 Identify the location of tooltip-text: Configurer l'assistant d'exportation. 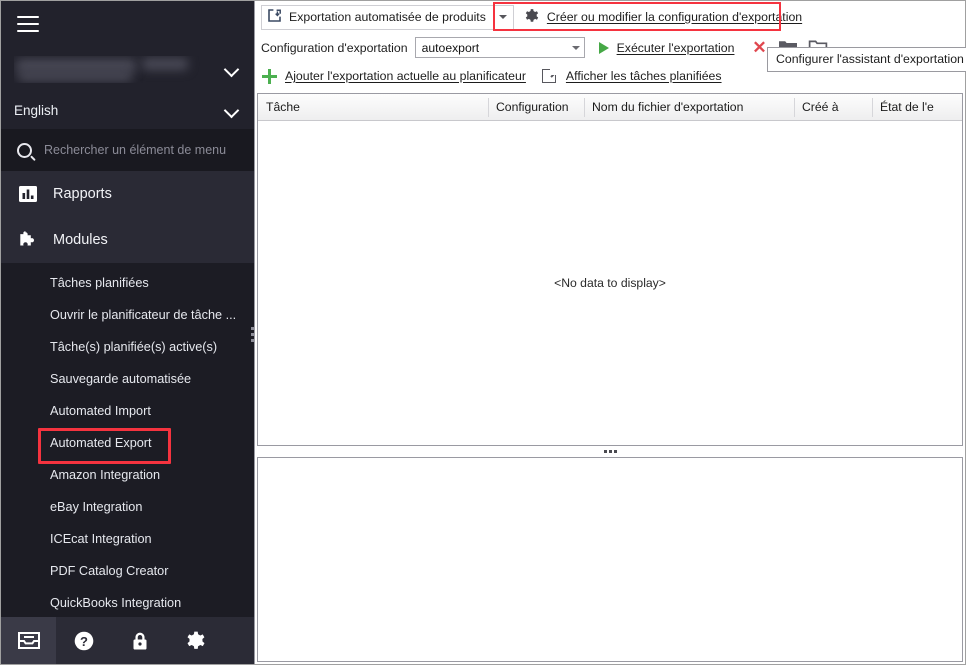
(870, 59).